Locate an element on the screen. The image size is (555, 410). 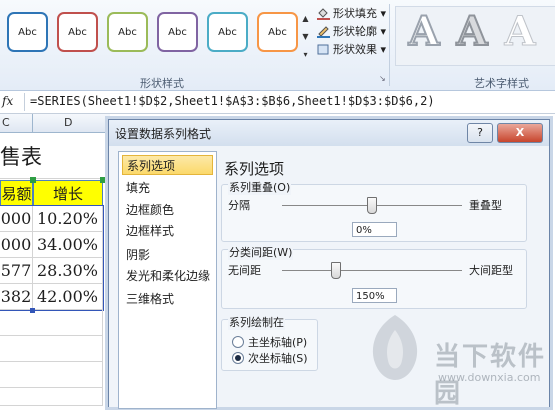
column-header-c: C is located at coordinates (6, 122).